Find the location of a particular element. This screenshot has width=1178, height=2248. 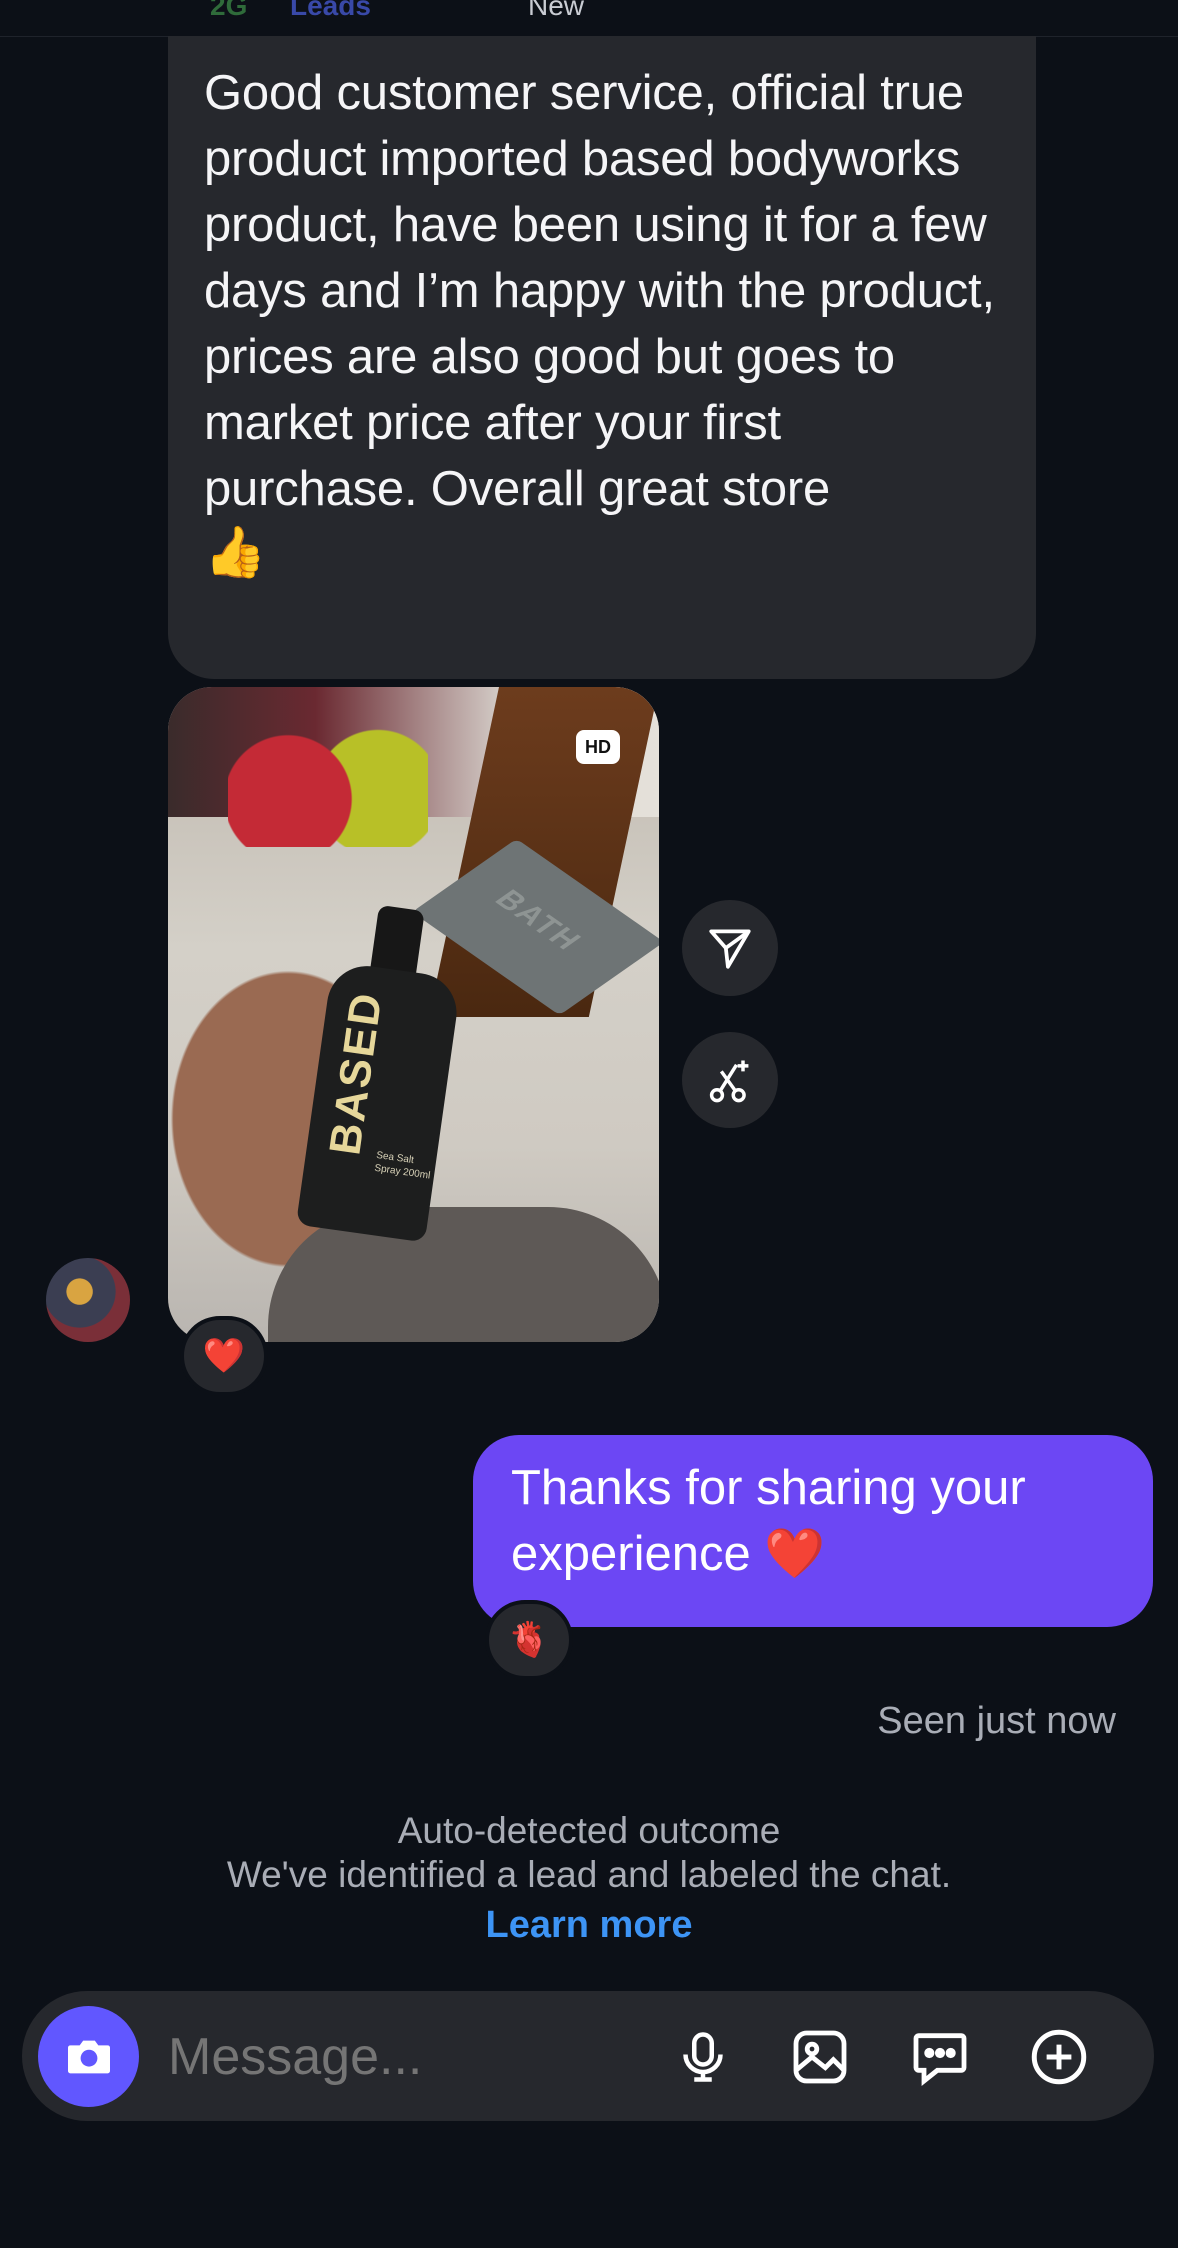

heart-reaction: ❤️ is located at coordinates (224, 1356).